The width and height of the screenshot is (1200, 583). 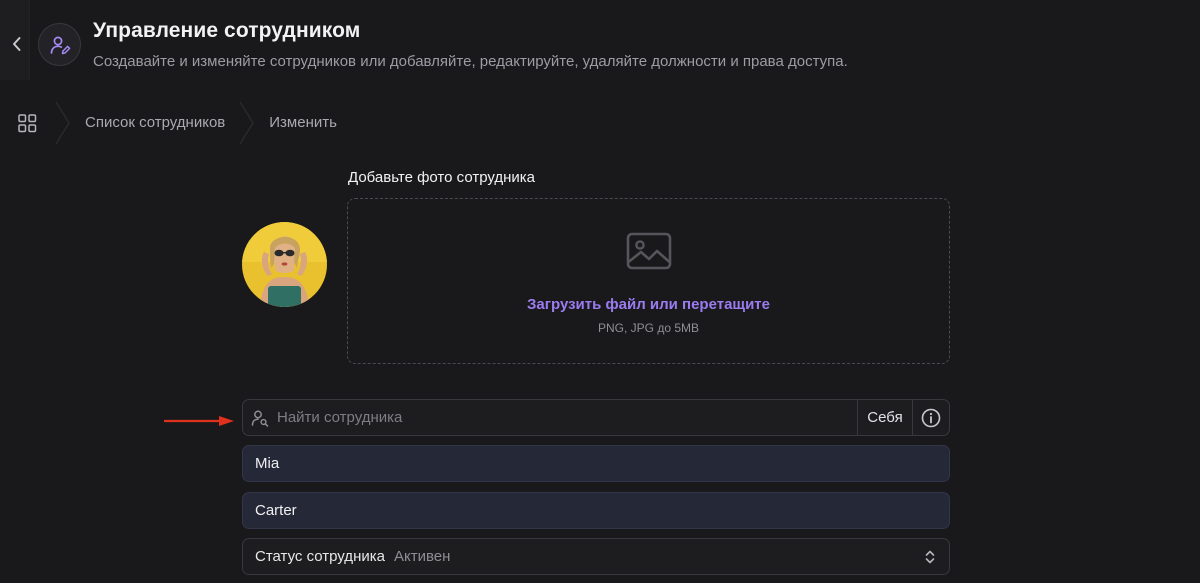 What do you see at coordinates (930, 556) in the screenshot?
I see `chevron-updown-icon` at bounding box center [930, 556].